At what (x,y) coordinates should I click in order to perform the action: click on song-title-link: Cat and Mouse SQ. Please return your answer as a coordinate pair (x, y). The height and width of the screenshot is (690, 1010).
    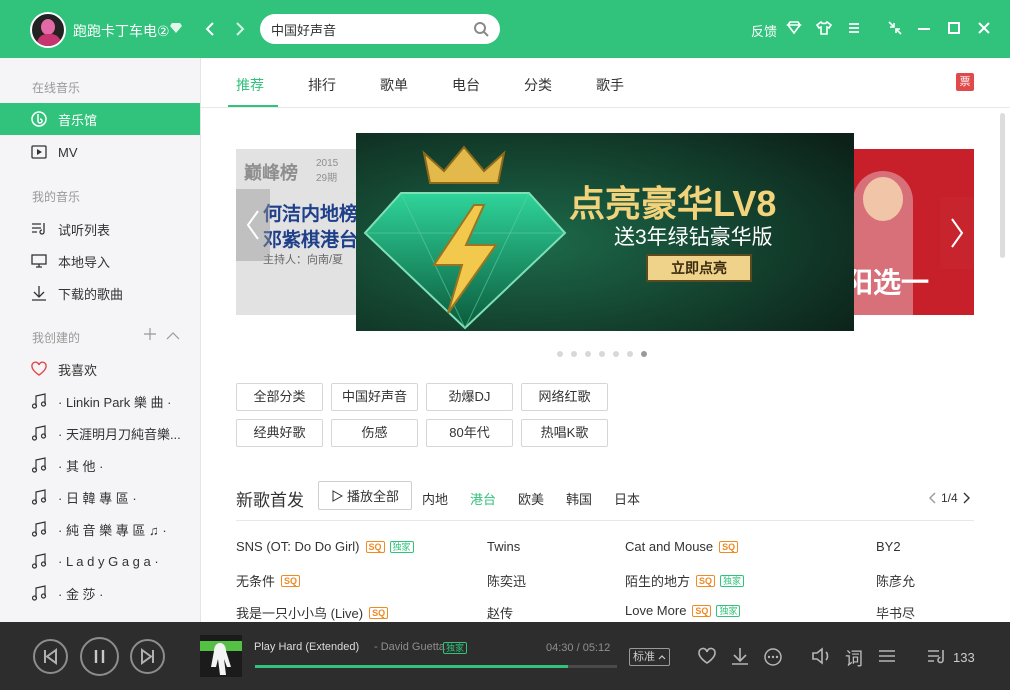
    Looking at the image, I should click on (682, 546).